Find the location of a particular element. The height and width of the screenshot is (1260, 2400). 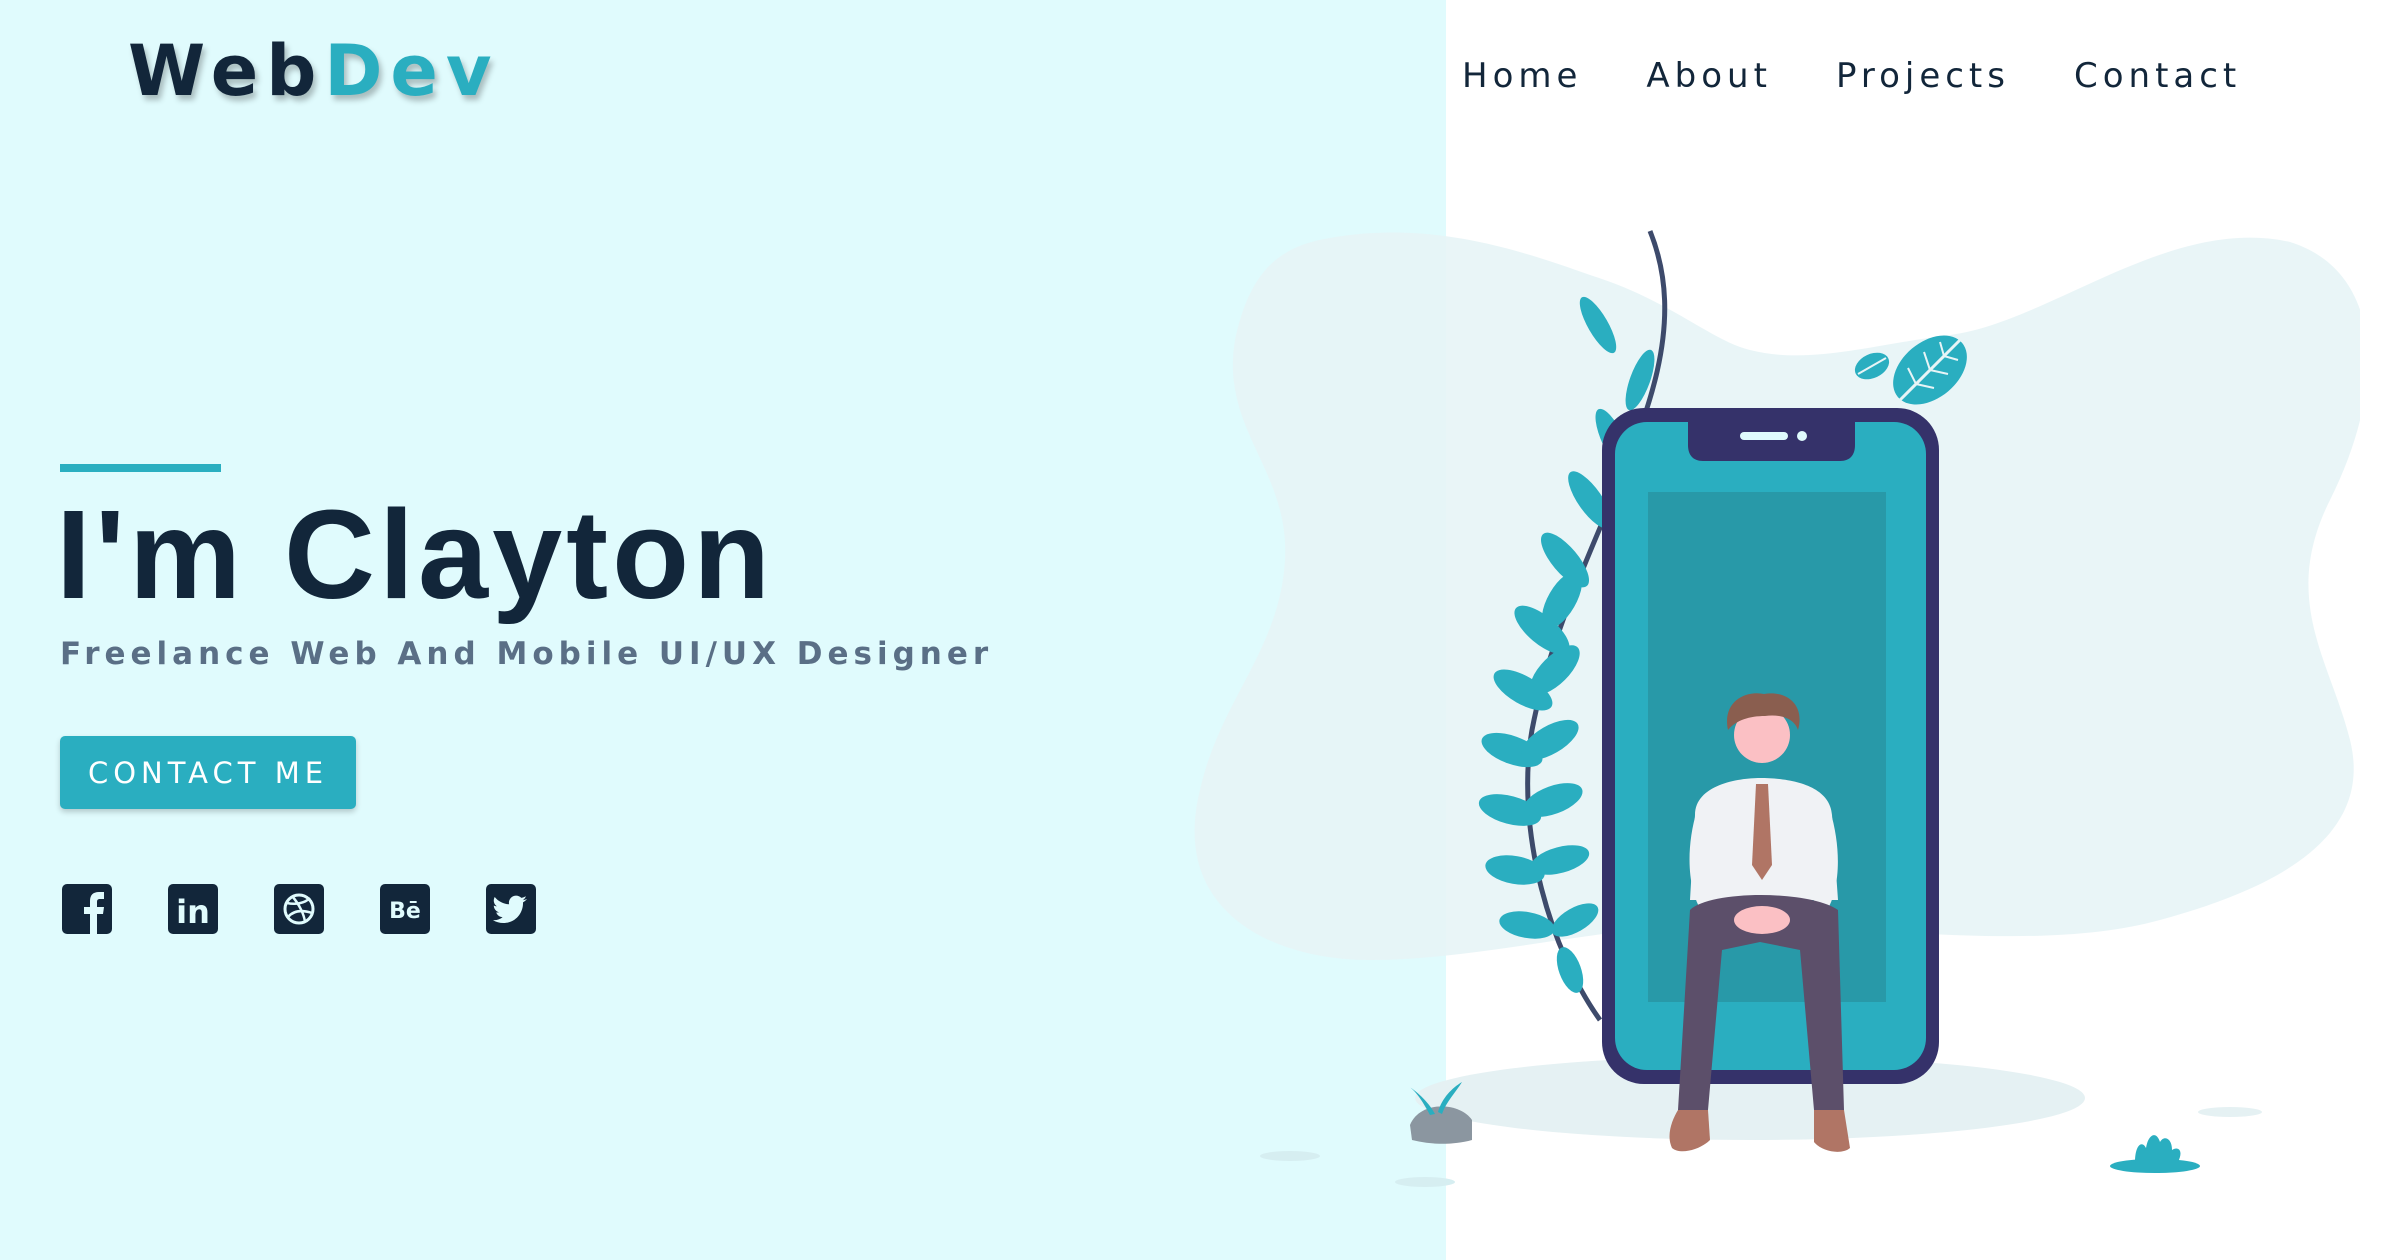

main-nav: Home About Projects Contact is located at coordinates (1883, 76).